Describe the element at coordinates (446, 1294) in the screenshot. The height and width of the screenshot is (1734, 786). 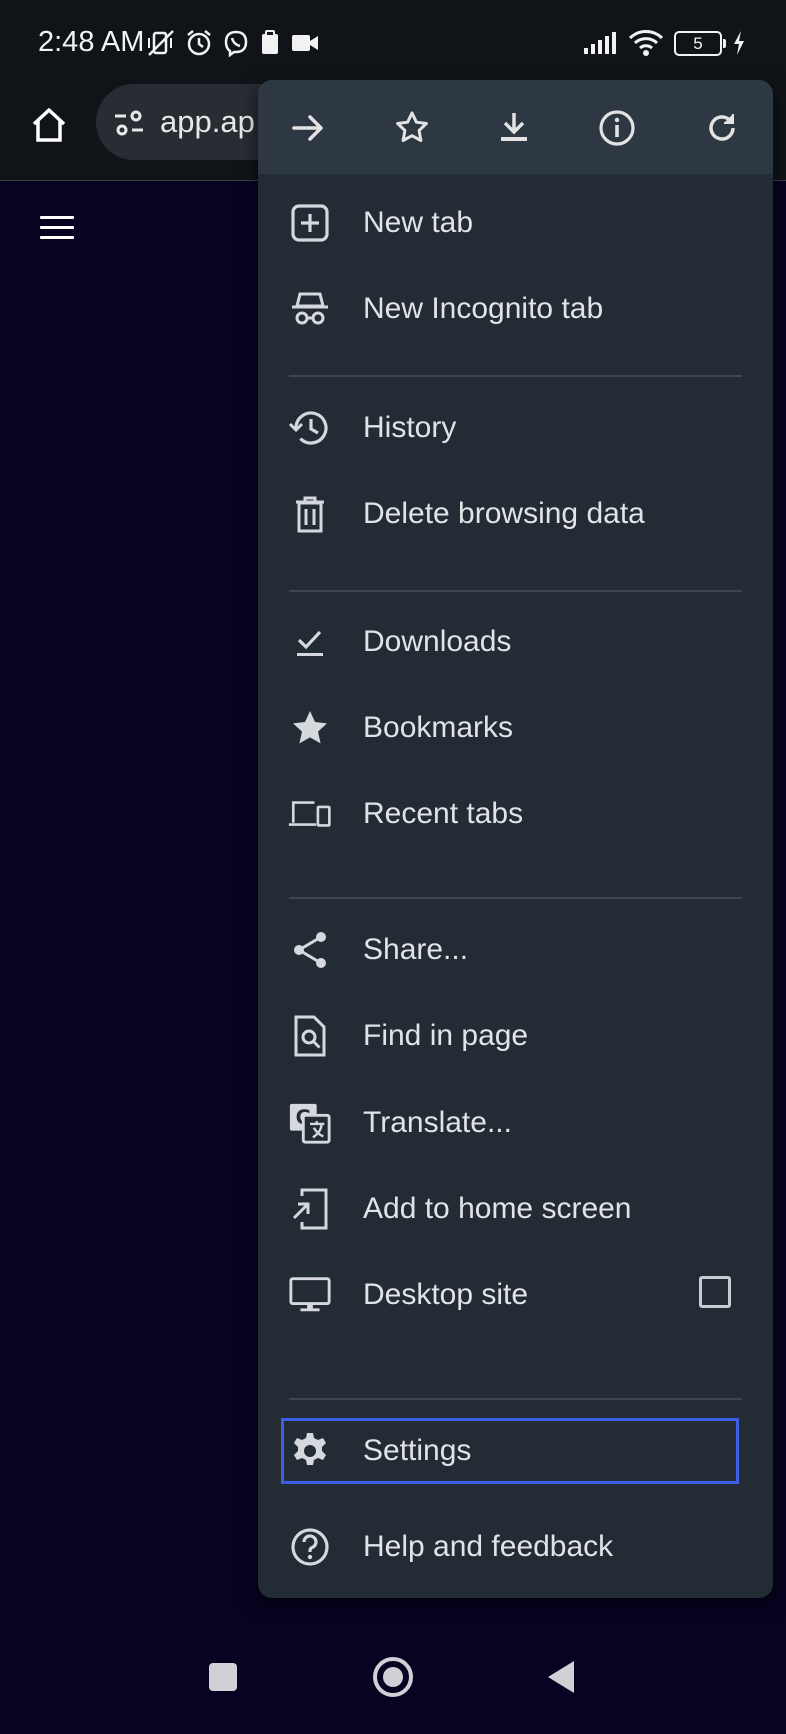
I see `menu-item-label: Desktop site` at that location.